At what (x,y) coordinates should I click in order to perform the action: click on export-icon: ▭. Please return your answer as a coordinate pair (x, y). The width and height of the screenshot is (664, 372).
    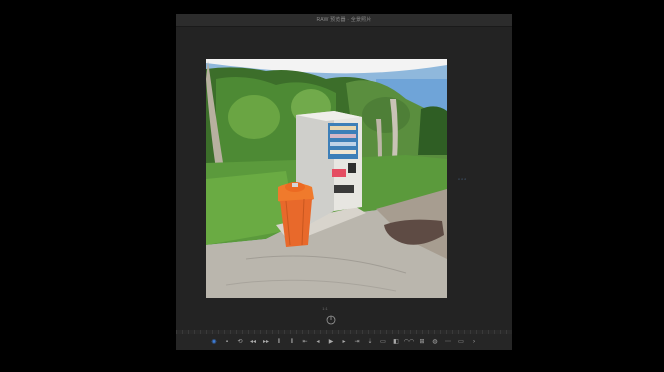
    Looking at the image, I should click on (461, 342).